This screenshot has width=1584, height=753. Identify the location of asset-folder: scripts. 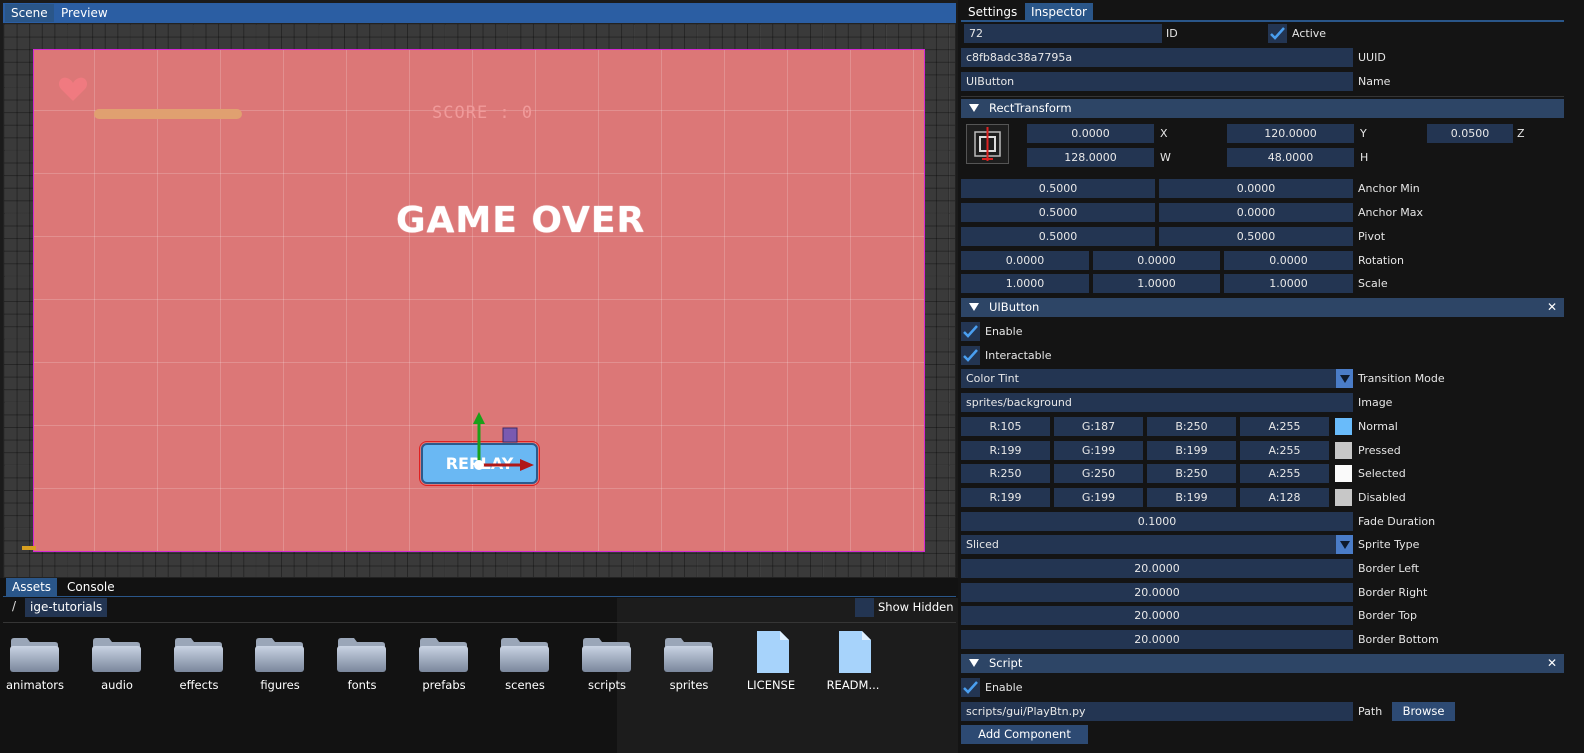
(607, 660).